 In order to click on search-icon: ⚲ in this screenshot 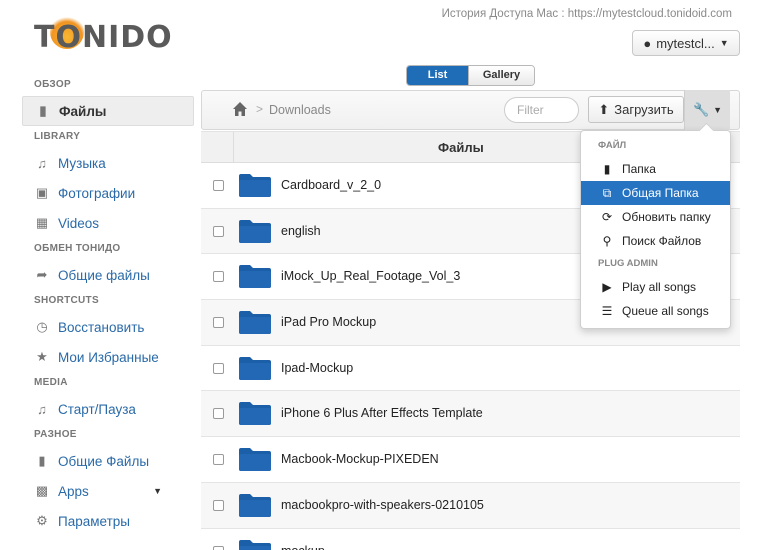, I will do `click(607, 241)`.